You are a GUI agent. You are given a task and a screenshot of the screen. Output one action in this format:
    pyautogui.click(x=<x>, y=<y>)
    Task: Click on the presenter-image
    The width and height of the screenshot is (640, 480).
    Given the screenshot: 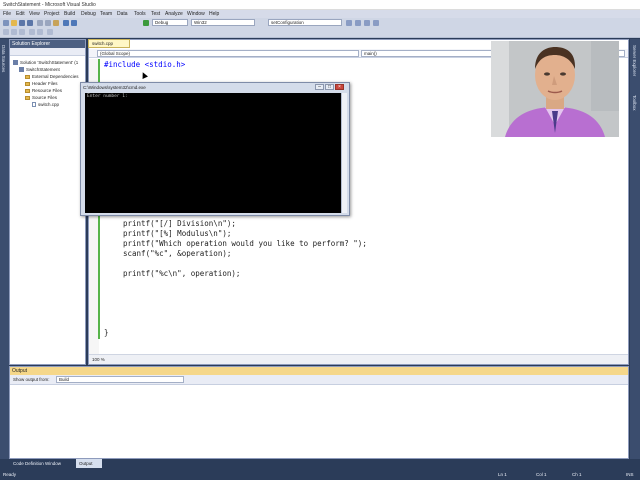 What is the action you would take?
    pyautogui.click(x=555, y=89)
    